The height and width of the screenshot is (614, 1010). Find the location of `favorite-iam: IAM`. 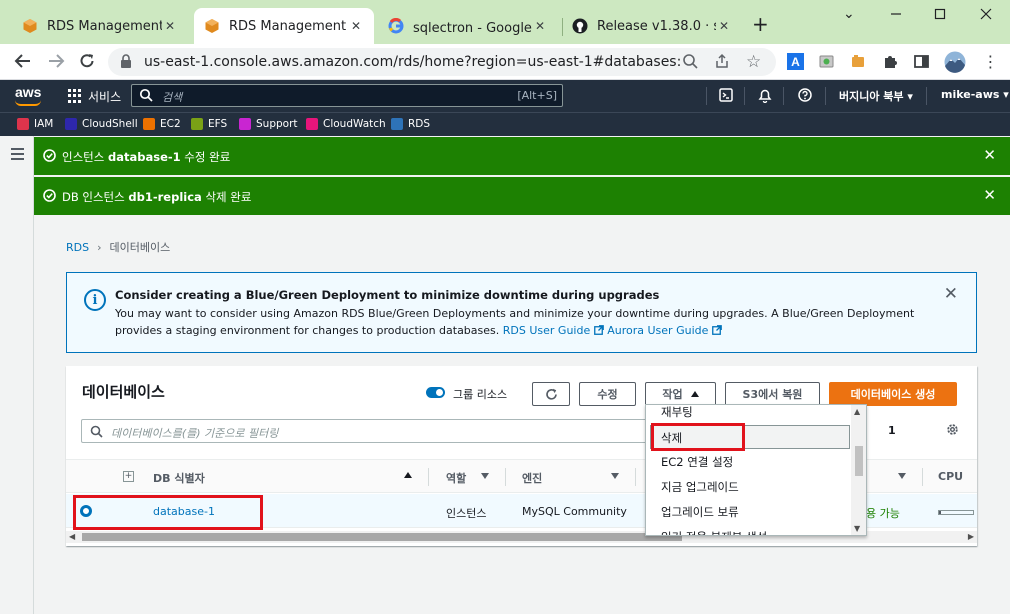

favorite-iam: IAM is located at coordinates (35, 124).